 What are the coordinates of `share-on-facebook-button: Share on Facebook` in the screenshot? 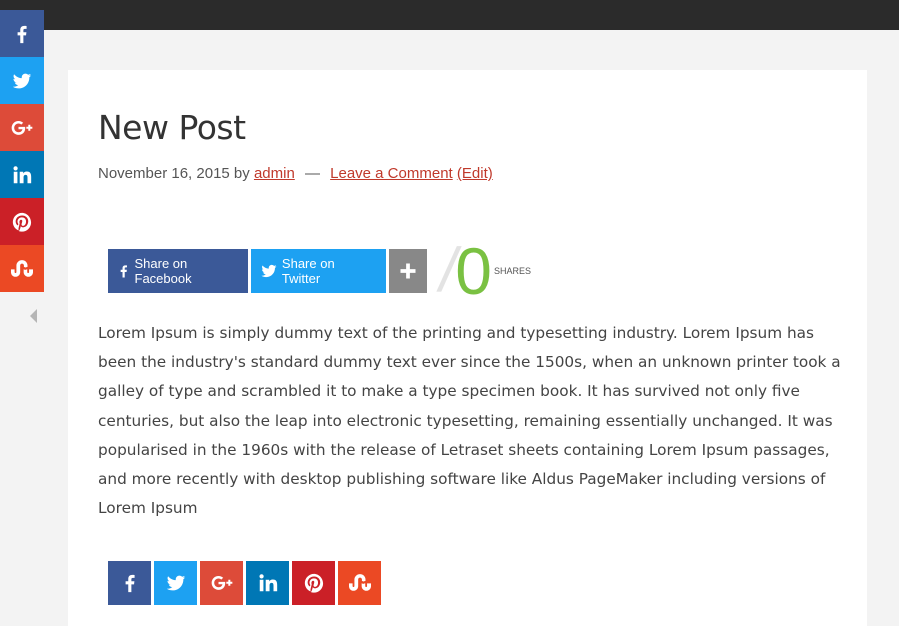 It's located at (178, 271).